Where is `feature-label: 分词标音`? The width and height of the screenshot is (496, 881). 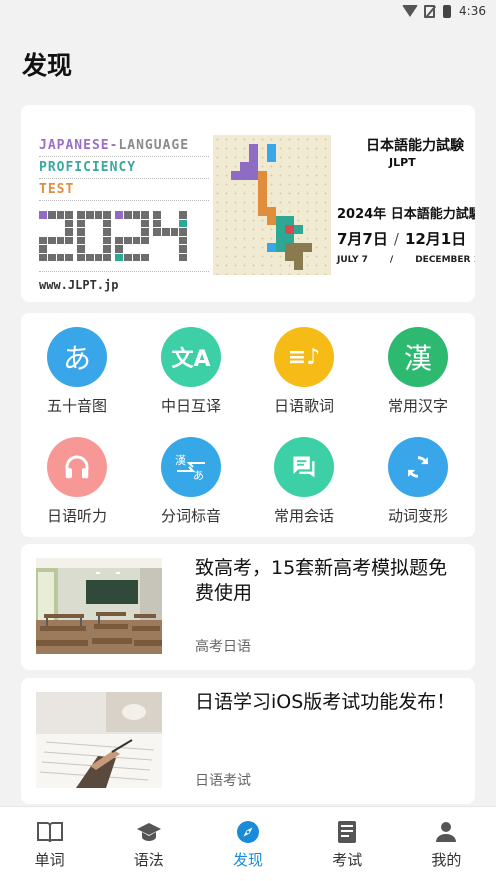 feature-label: 分词标音 is located at coordinates (190, 516).